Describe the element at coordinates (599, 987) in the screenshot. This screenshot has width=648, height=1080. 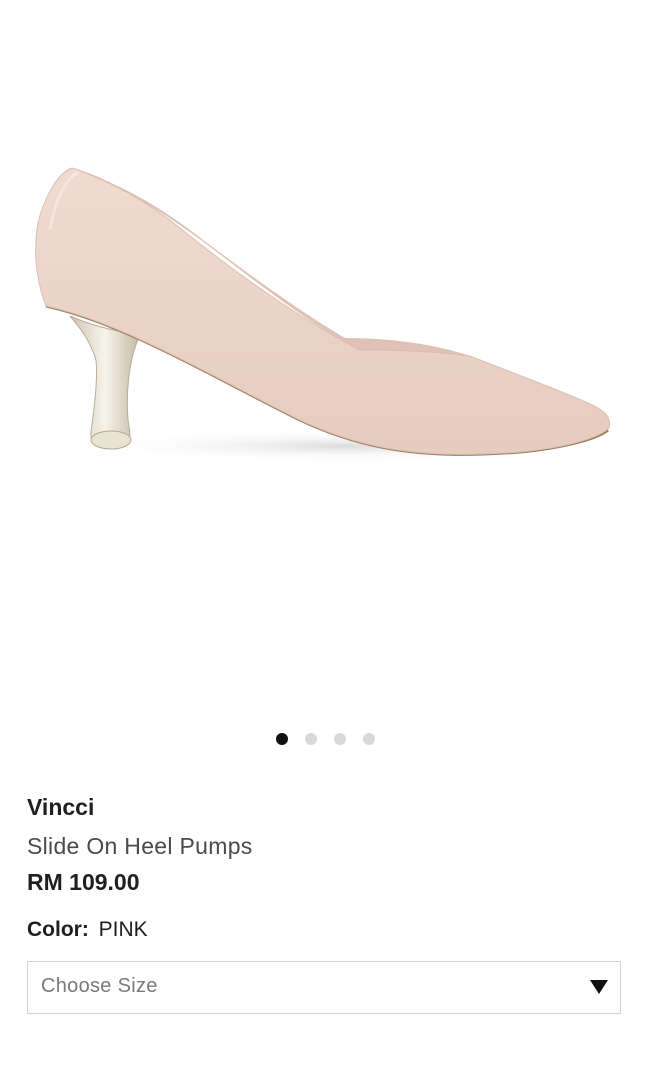
I see `caret-down-icon` at that location.